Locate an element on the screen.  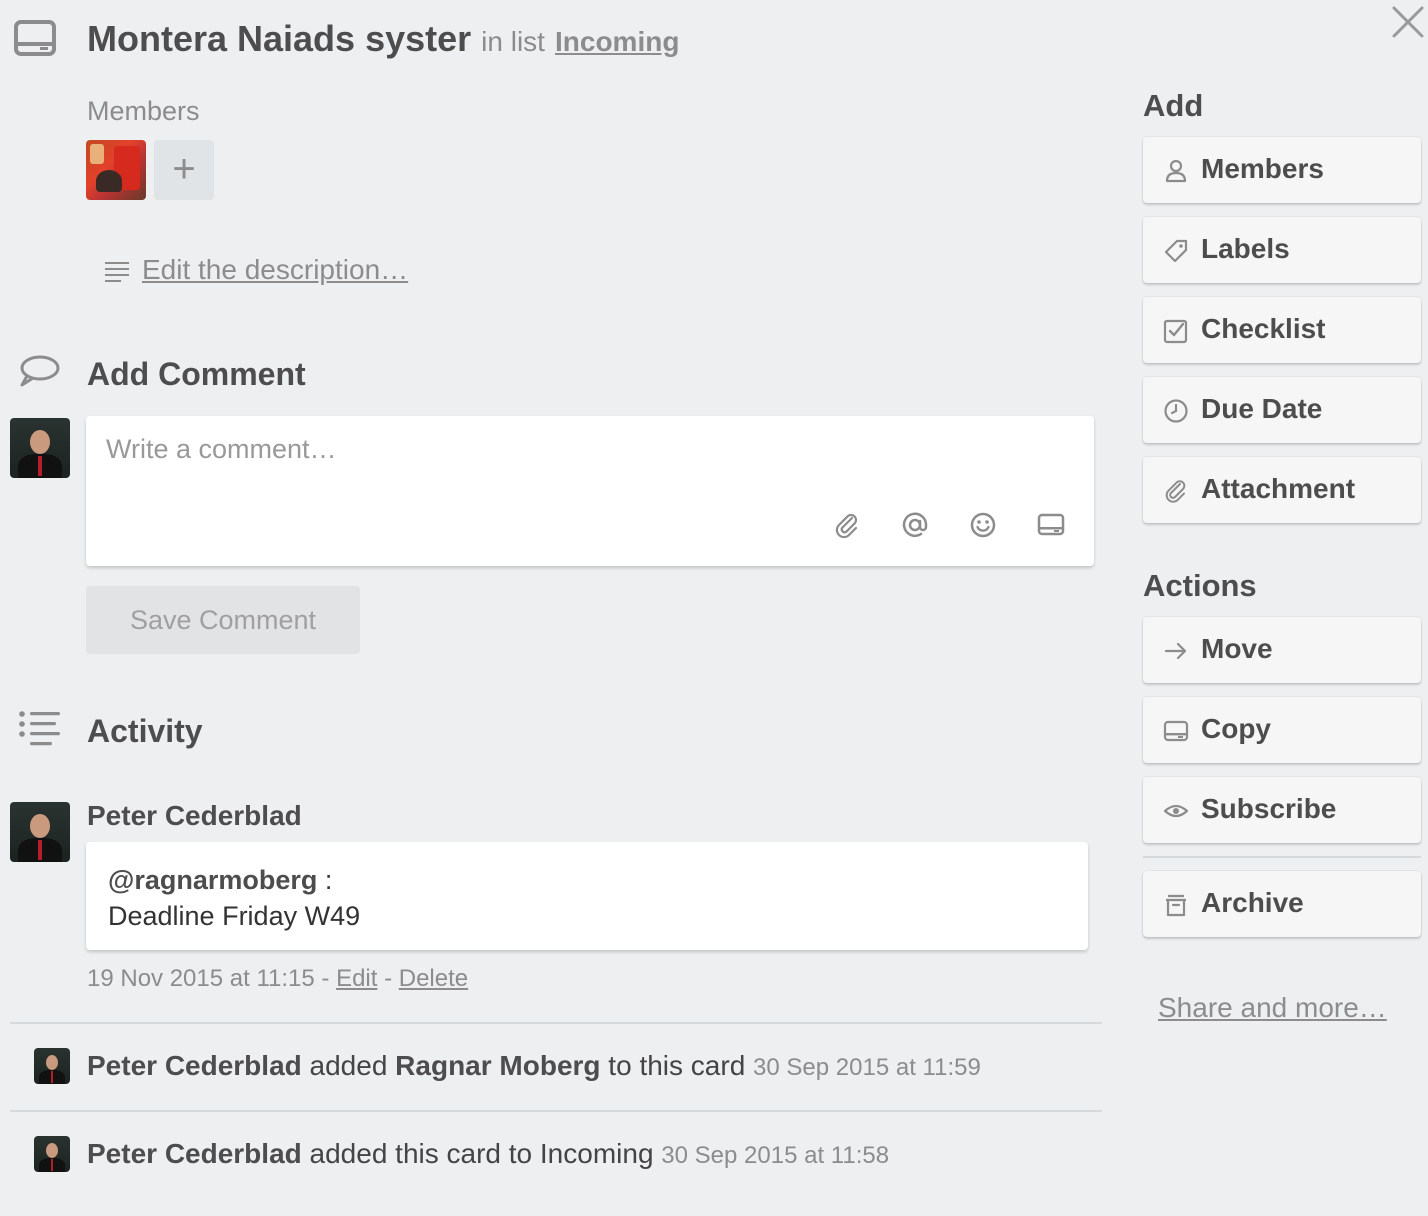
add-checklist-button: Checklist is located at coordinates (1282, 330).